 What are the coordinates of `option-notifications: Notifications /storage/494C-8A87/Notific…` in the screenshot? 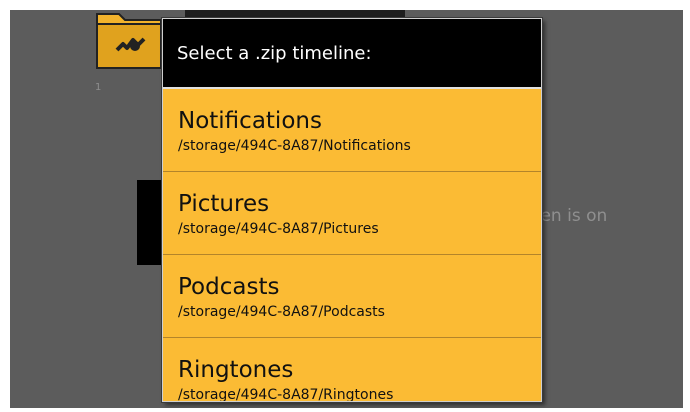 It's located at (352, 130).